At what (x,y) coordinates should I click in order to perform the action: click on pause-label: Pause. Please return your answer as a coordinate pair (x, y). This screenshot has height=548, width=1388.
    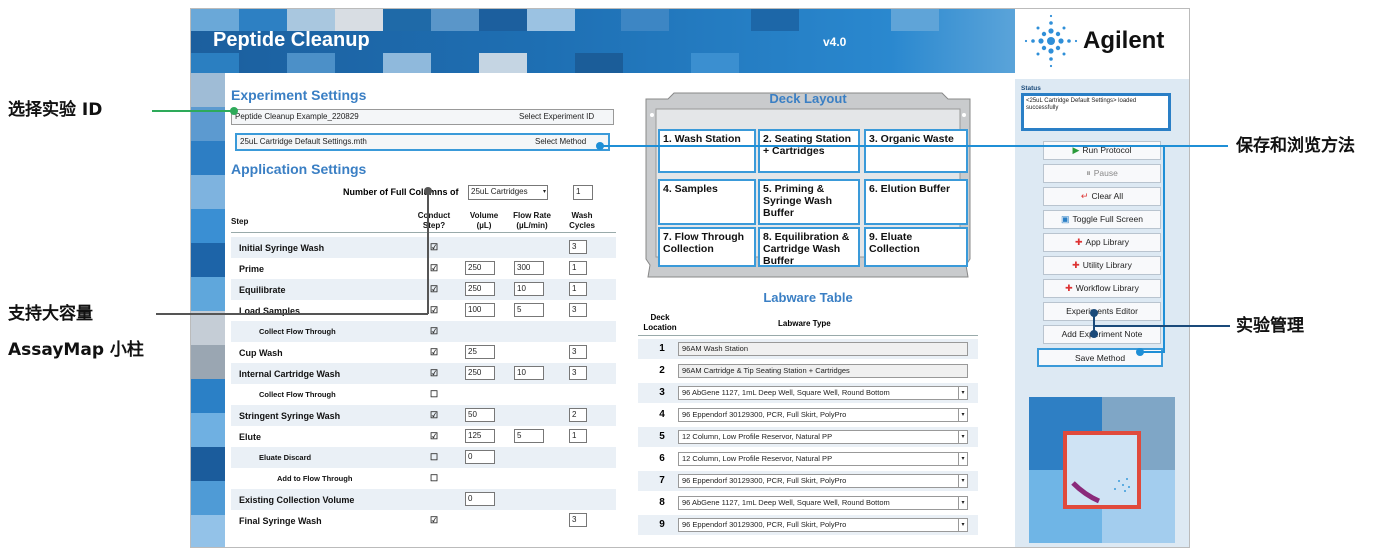
    Looking at the image, I should click on (1105, 173).